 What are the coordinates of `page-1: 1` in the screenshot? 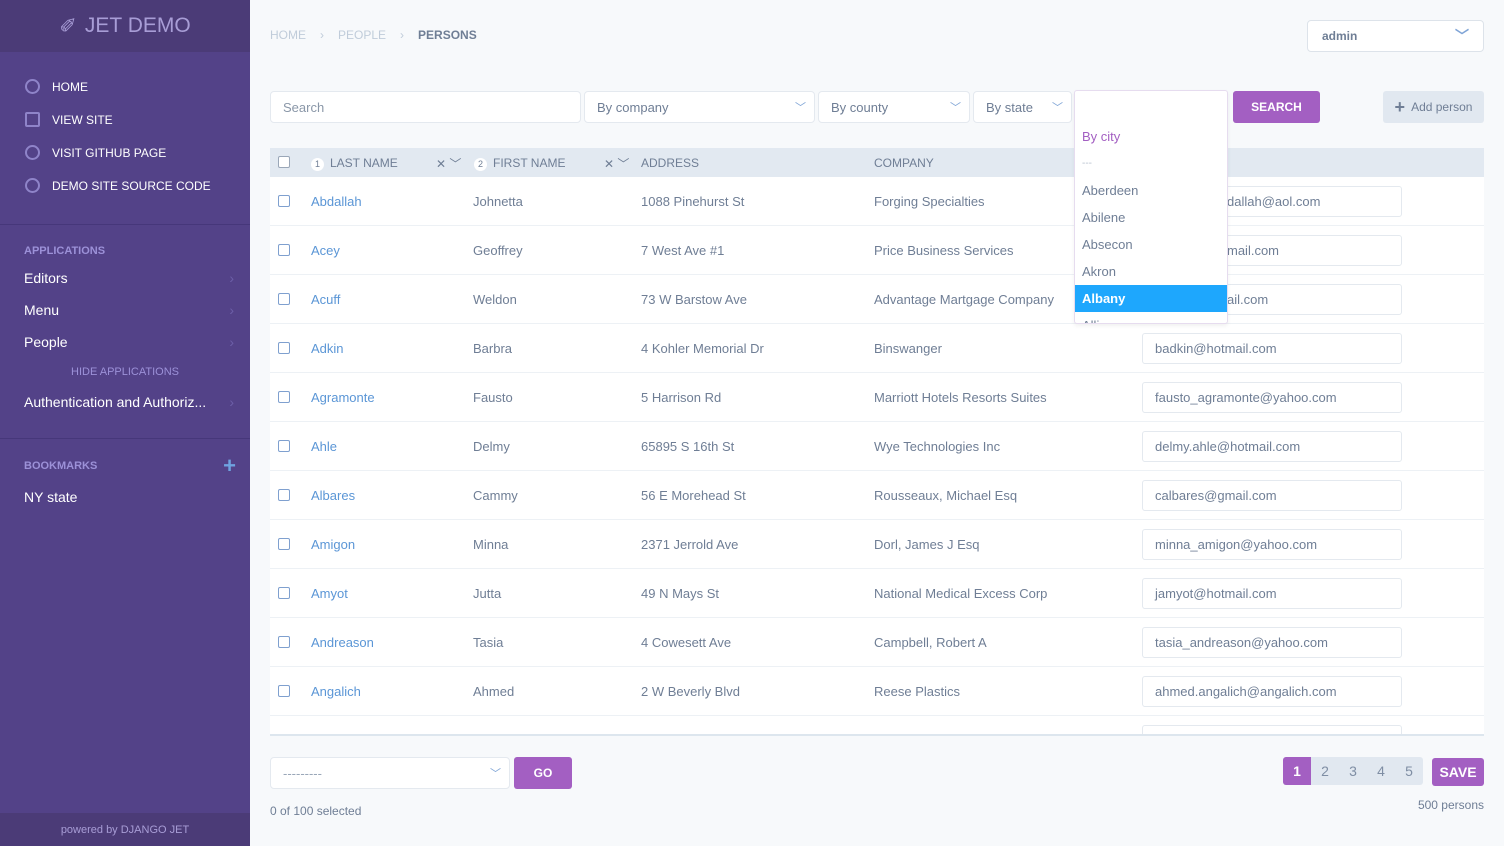 It's located at (1297, 771).